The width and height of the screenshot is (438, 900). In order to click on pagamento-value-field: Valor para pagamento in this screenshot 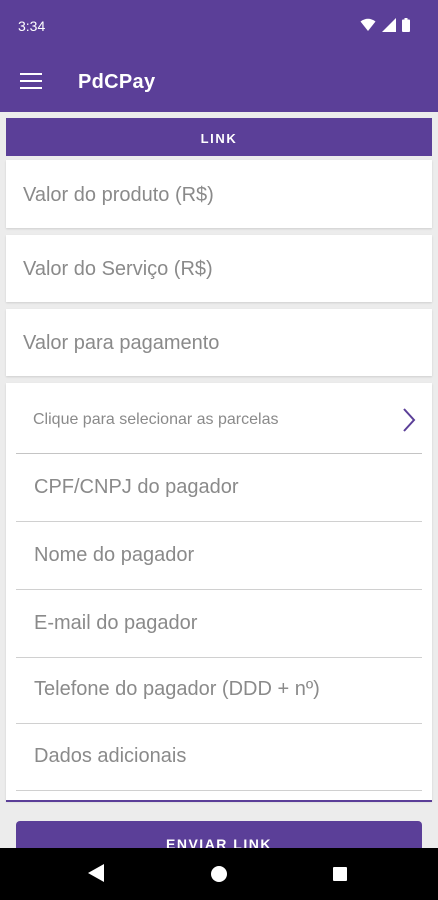, I will do `click(219, 342)`.